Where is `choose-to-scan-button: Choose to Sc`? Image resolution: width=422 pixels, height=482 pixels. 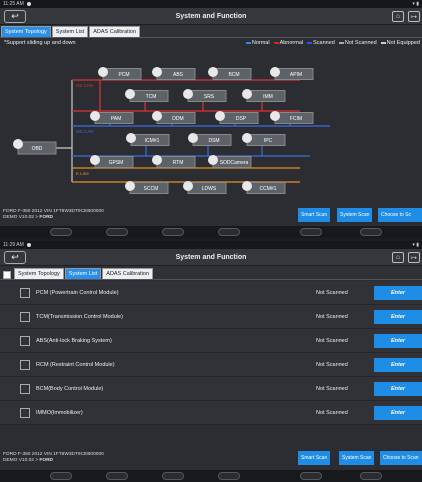 choose-to-scan-button: Choose to Sc is located at coordinates (400, 215).